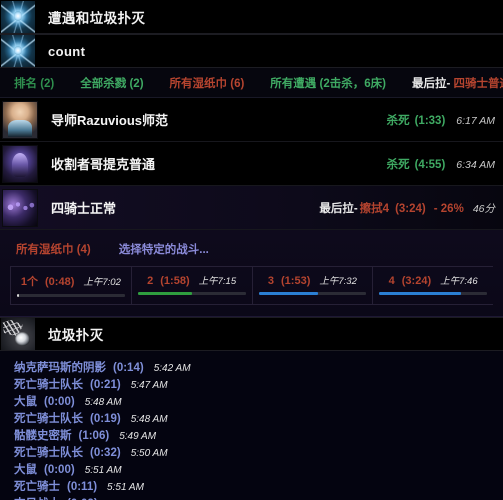  Describe the element at coordinates (34, 83) in the screenshot. I see `nav-item-rank: 排名 (2)` at that location.